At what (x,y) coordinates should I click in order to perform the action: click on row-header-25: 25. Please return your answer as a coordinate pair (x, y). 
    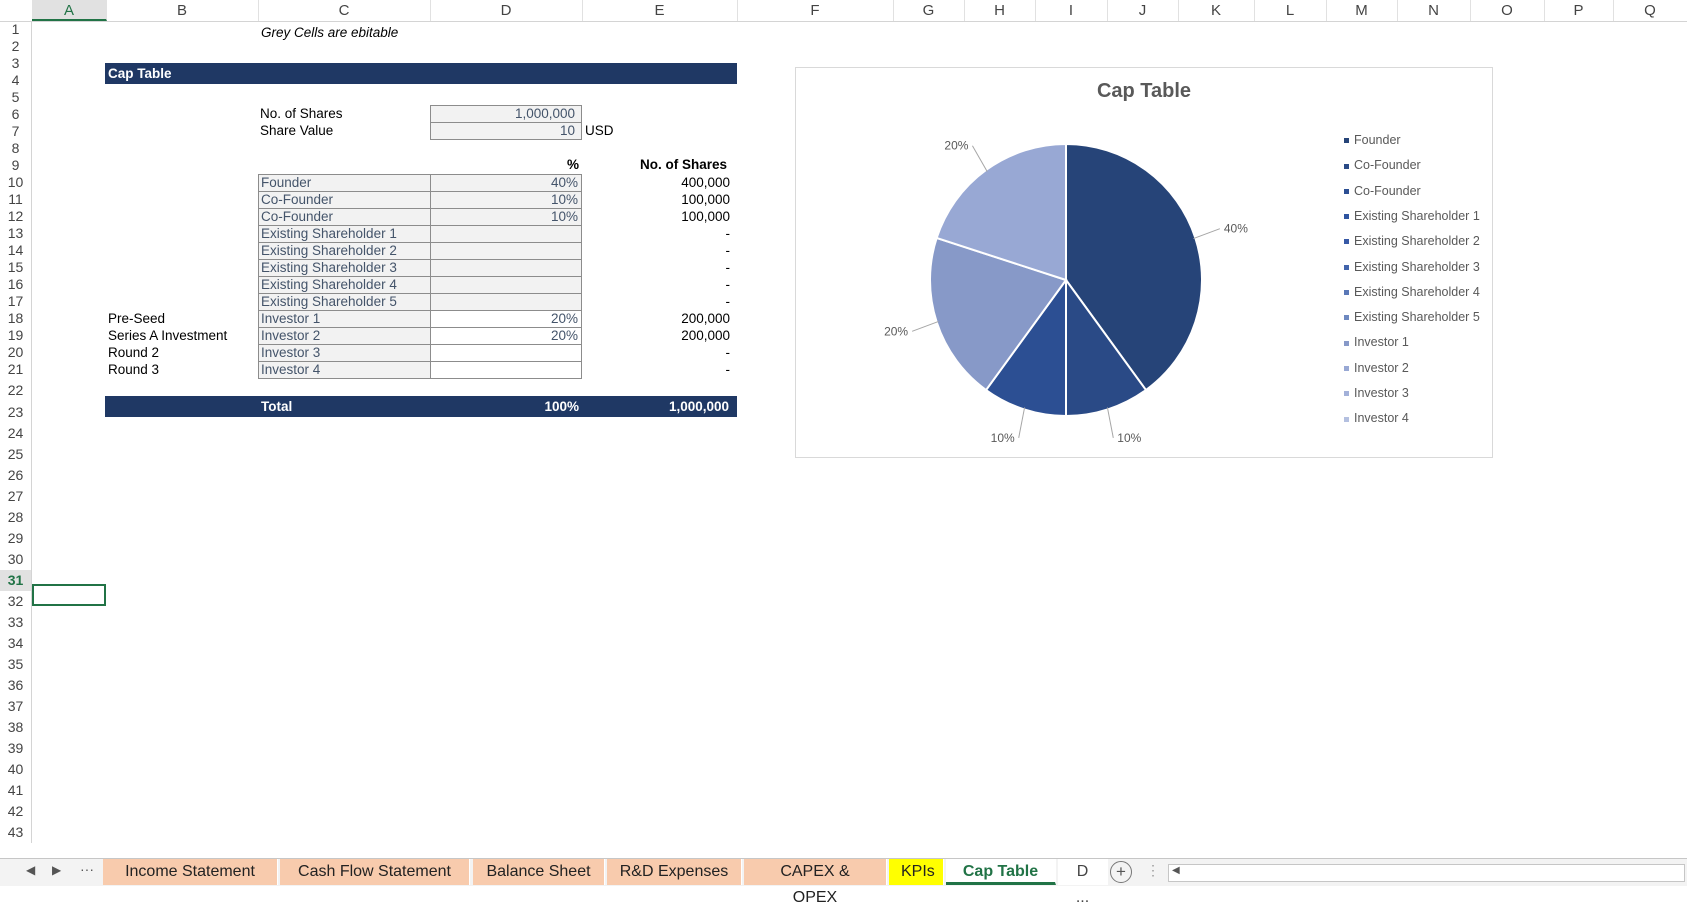
    Looking at the image, I should click on (16, 454).